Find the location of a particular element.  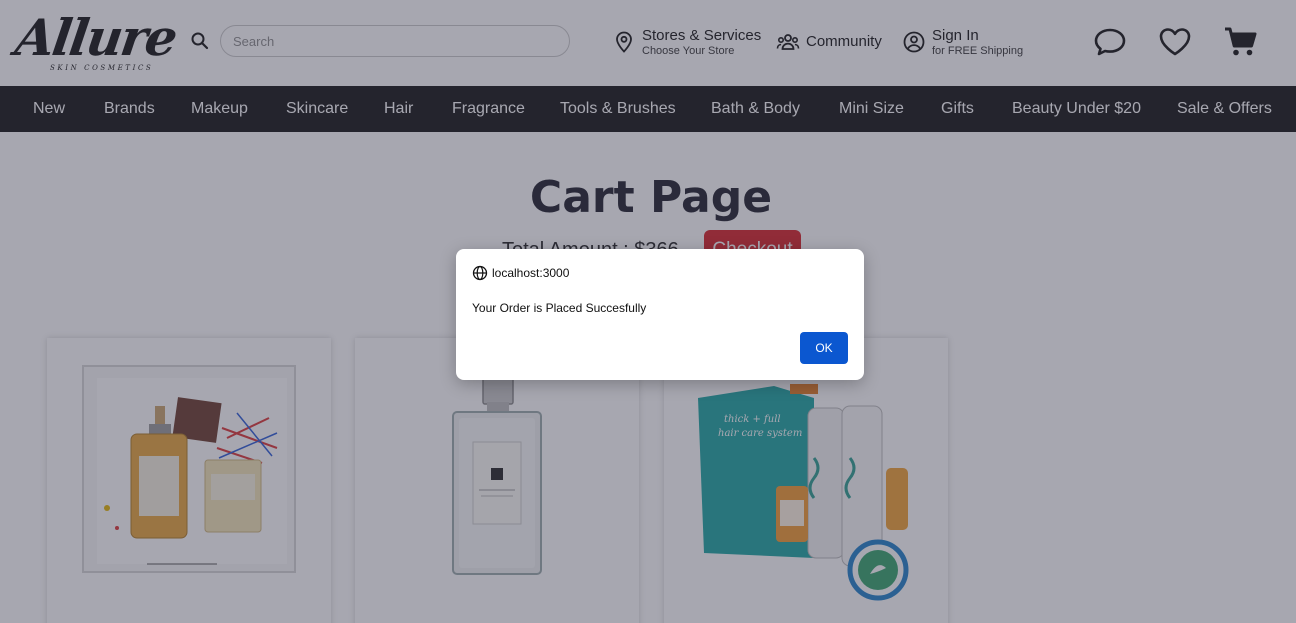

dialog-origin: localhost:3000 is located at coordinates (531, 273).